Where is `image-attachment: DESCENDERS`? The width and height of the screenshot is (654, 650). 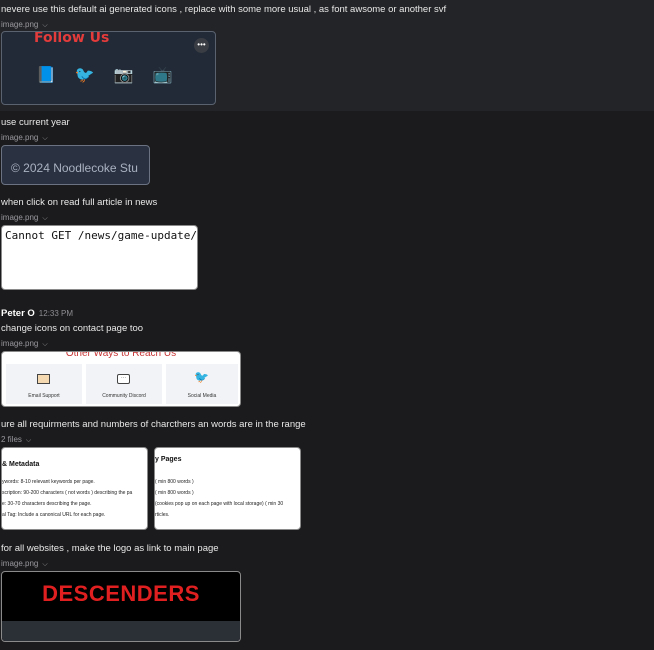
image-attachment: DESCENDERS is located at coordinates (121, 606).